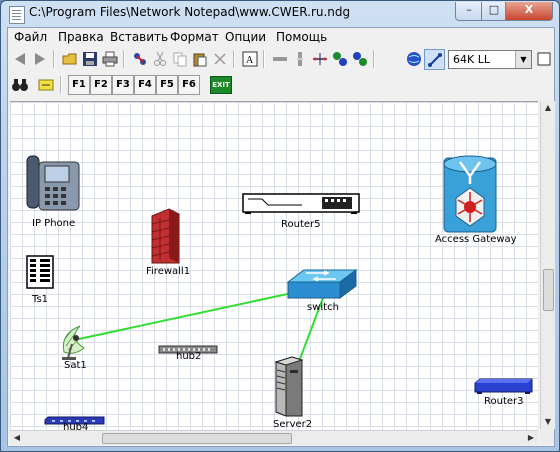  I want to click on shape-tool-icon, so click(339, 58).